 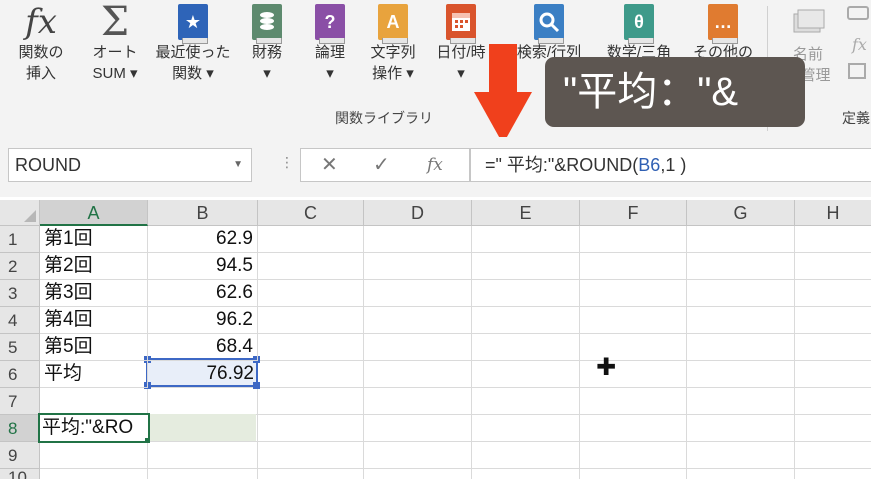 I want to click on cell-b2: 94.5, so click(x=203, y=266).